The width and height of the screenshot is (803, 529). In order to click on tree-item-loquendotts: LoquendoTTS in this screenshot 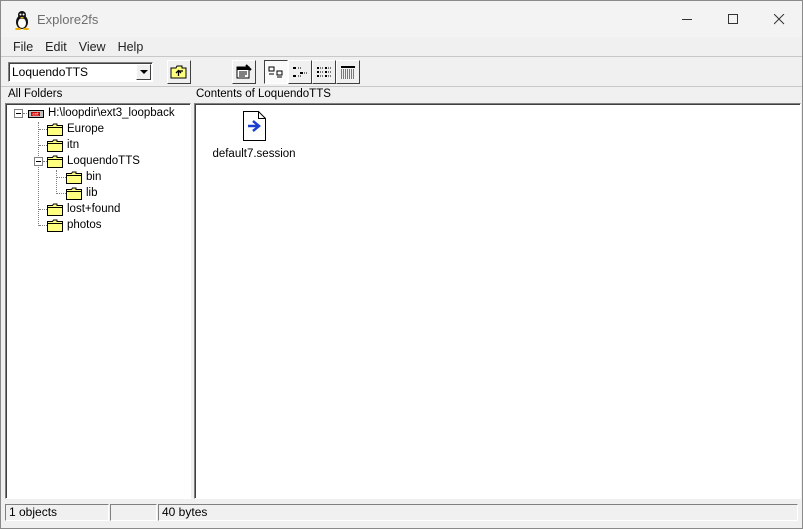, I will do `click(93, 161)`.